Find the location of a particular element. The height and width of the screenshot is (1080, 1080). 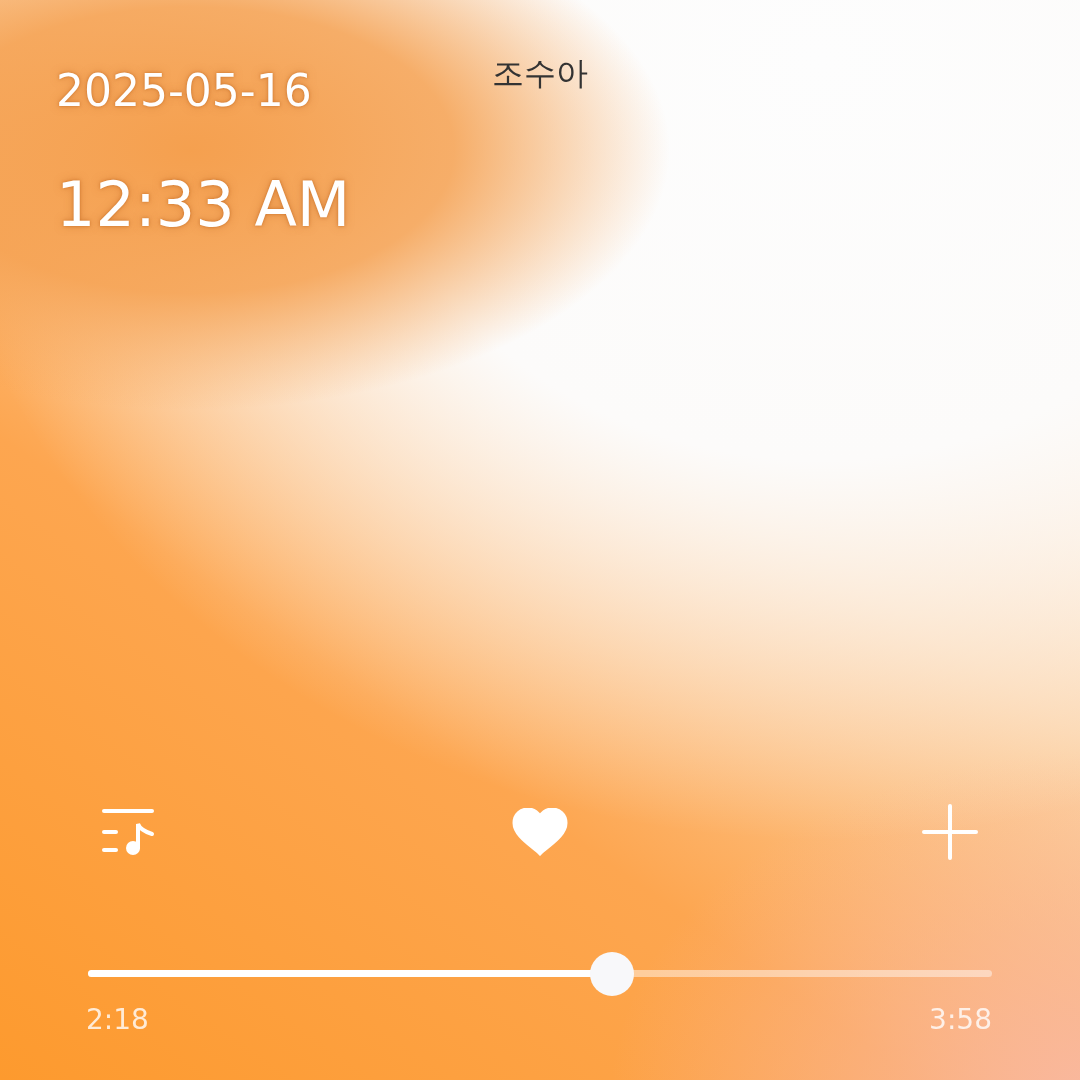

artist-name: 조수아 is located at coordinates (540, 73).